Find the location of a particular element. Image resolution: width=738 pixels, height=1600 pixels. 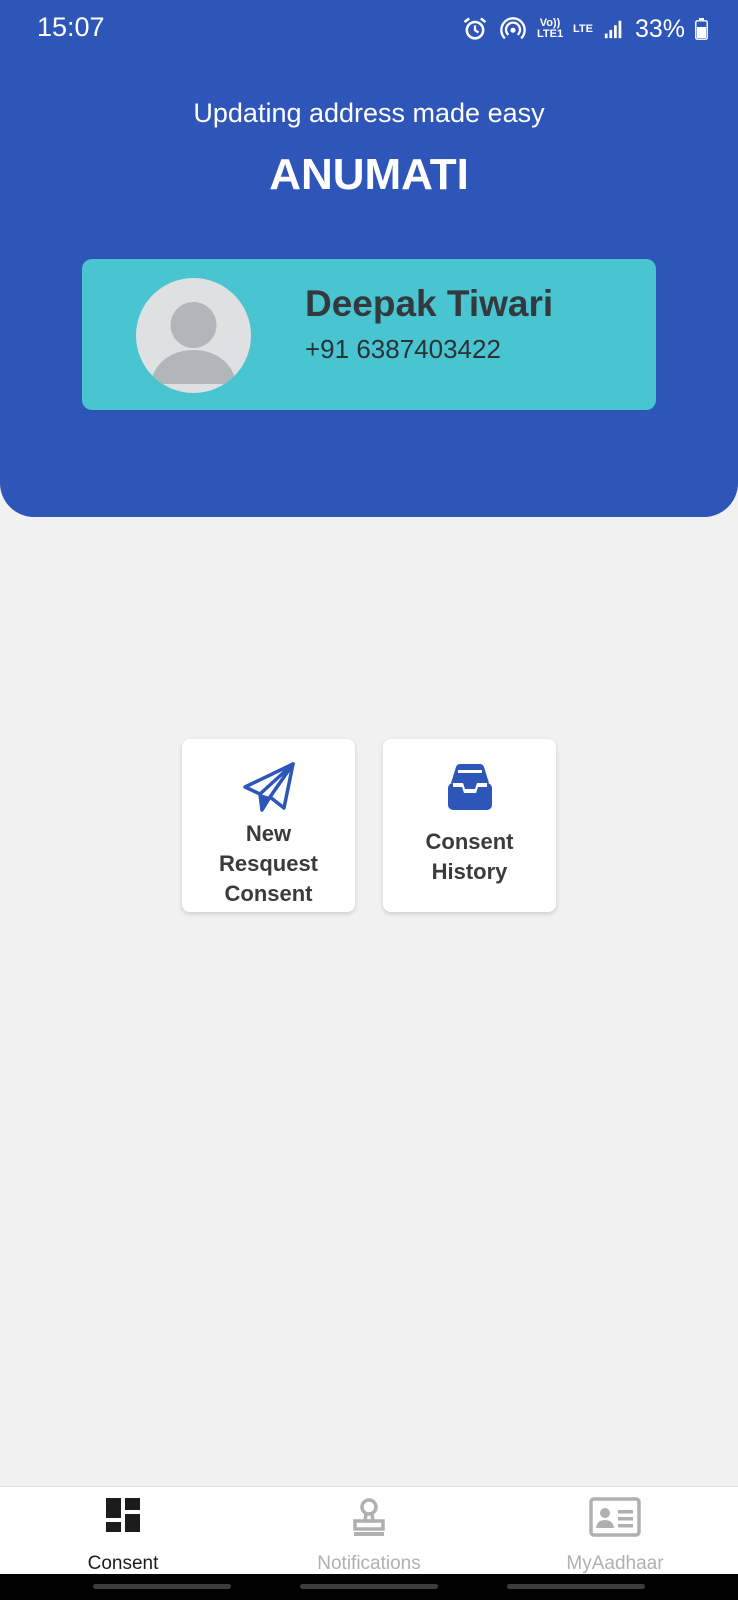

profile-name: Deepak Tiwari is located at coordinates (429, 303).